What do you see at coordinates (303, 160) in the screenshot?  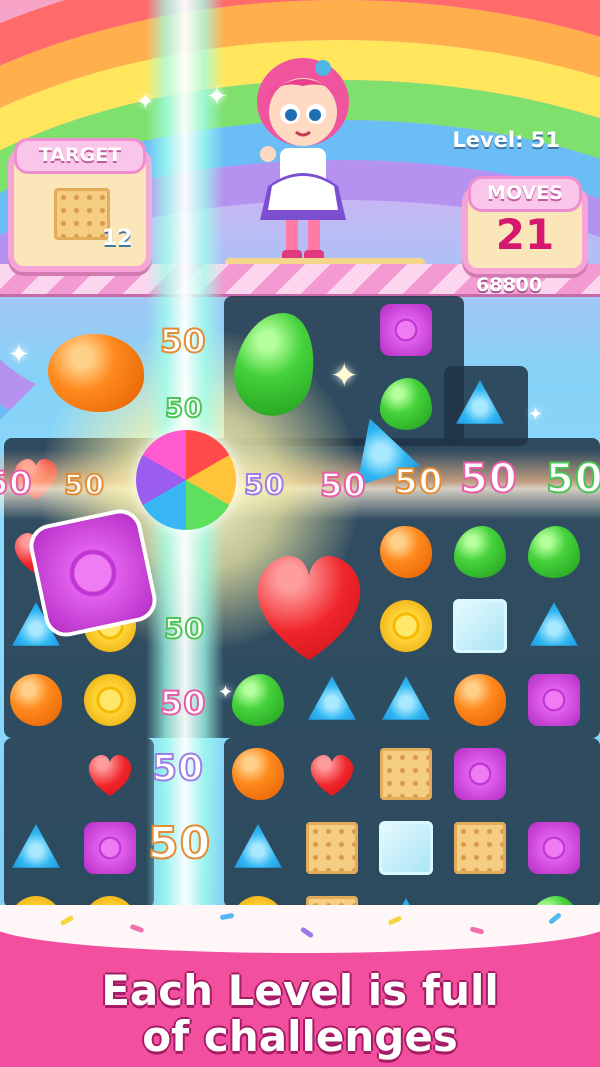 I see `girl-character` at bounding box center [303, 160].